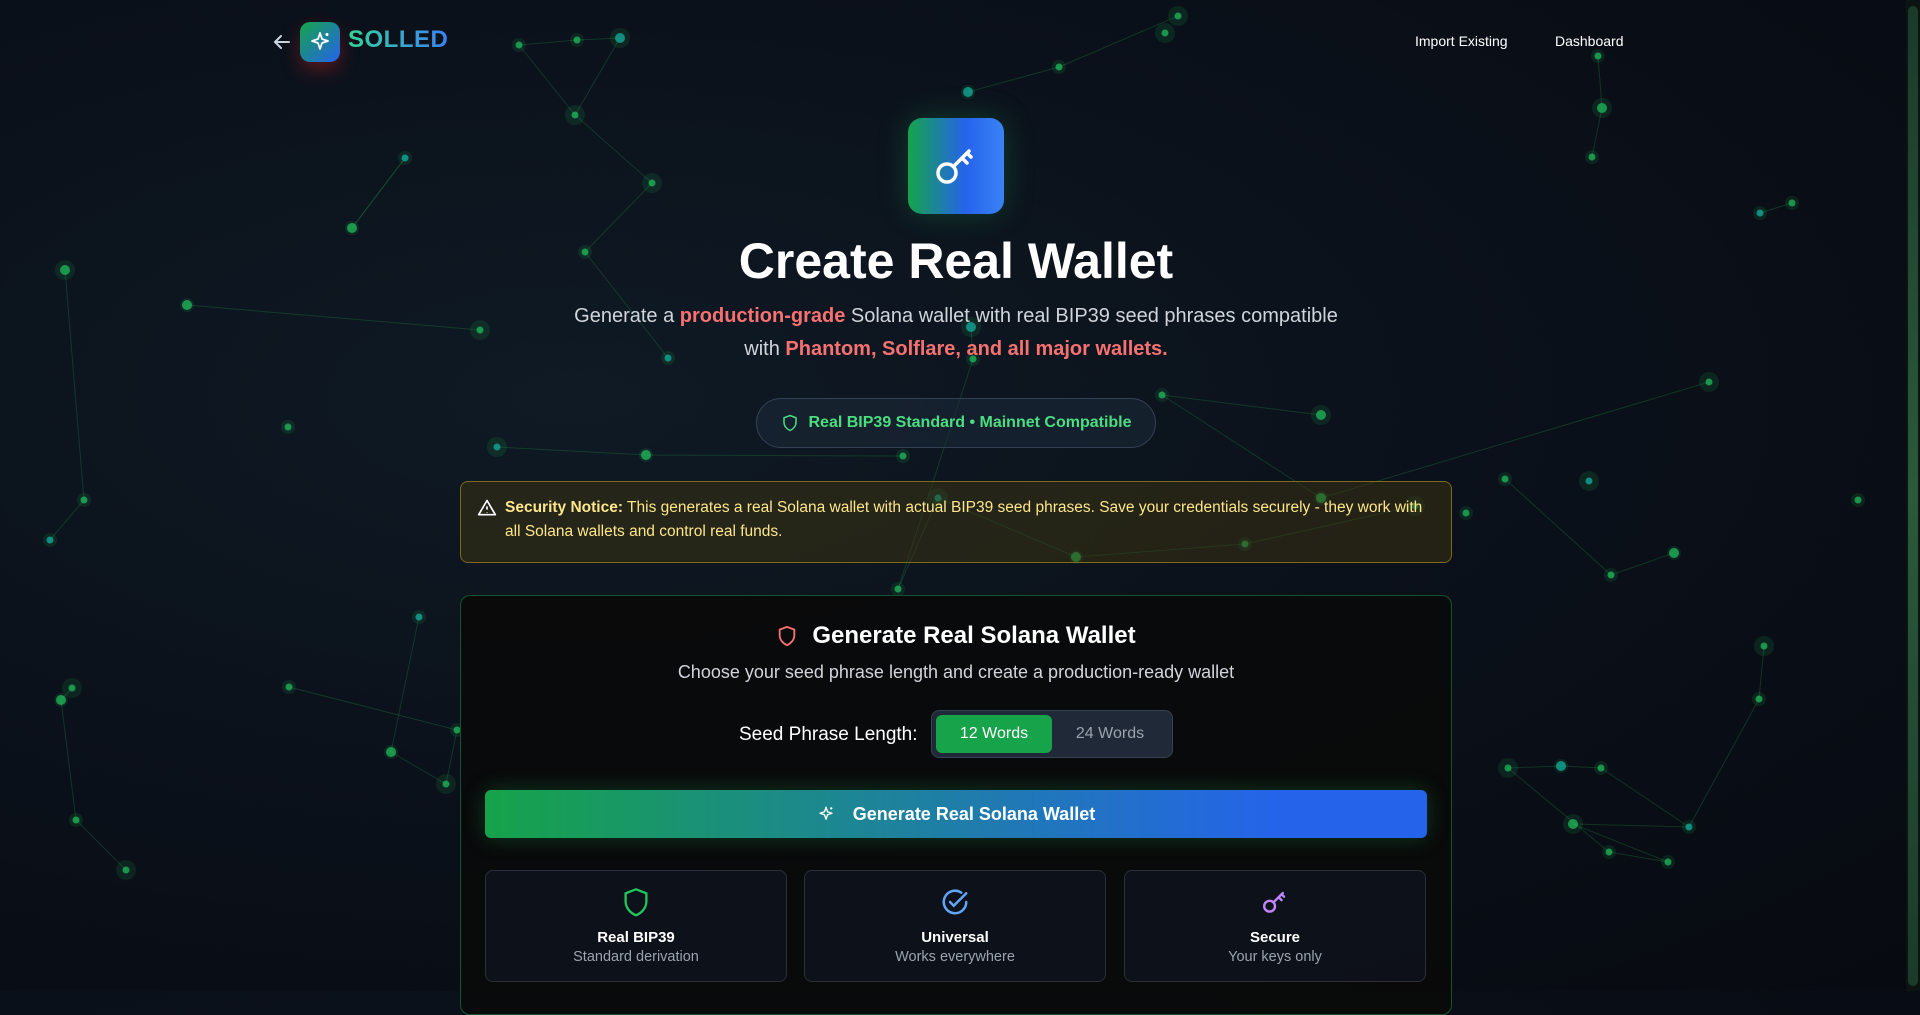  Describe the element at coordinates (1461, 41) in the screenshot. I see `nav-import-existing: Import Existing` at that location.